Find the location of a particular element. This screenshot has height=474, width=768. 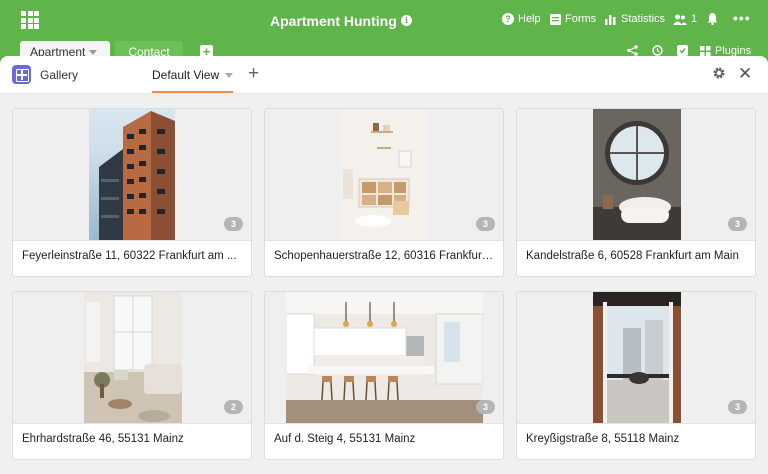

statistics-button: Statistics is located at coordinates (635, 19).